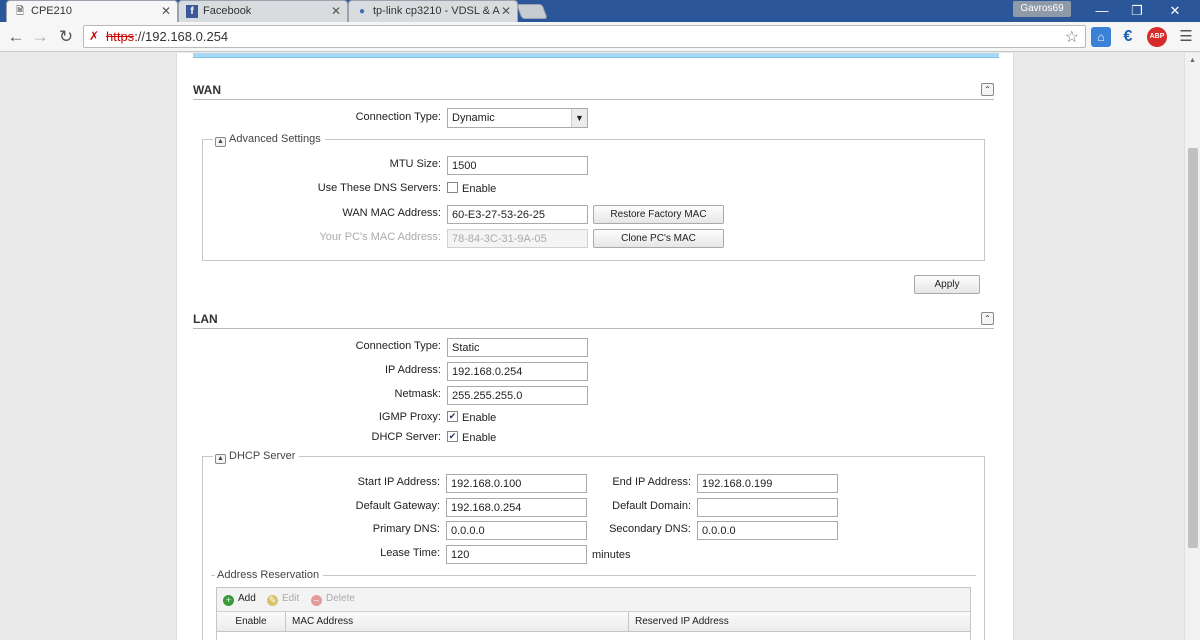 This screenshot has width=1200, height=640. Describe the element at coordinates (66, 37) in the screenshot. I see `reload-icon: ↻` at that location.